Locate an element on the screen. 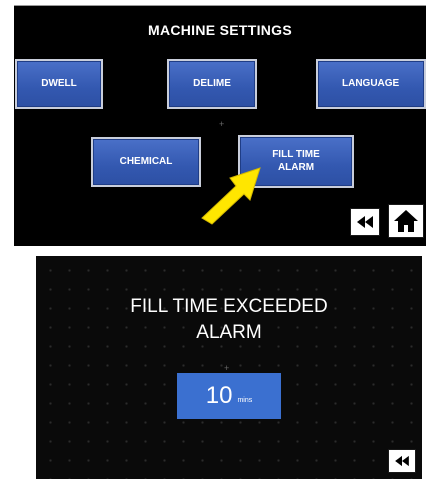 The image size is (426, 481). language-button: LANGUAGE is located at coordinates (371, 84).